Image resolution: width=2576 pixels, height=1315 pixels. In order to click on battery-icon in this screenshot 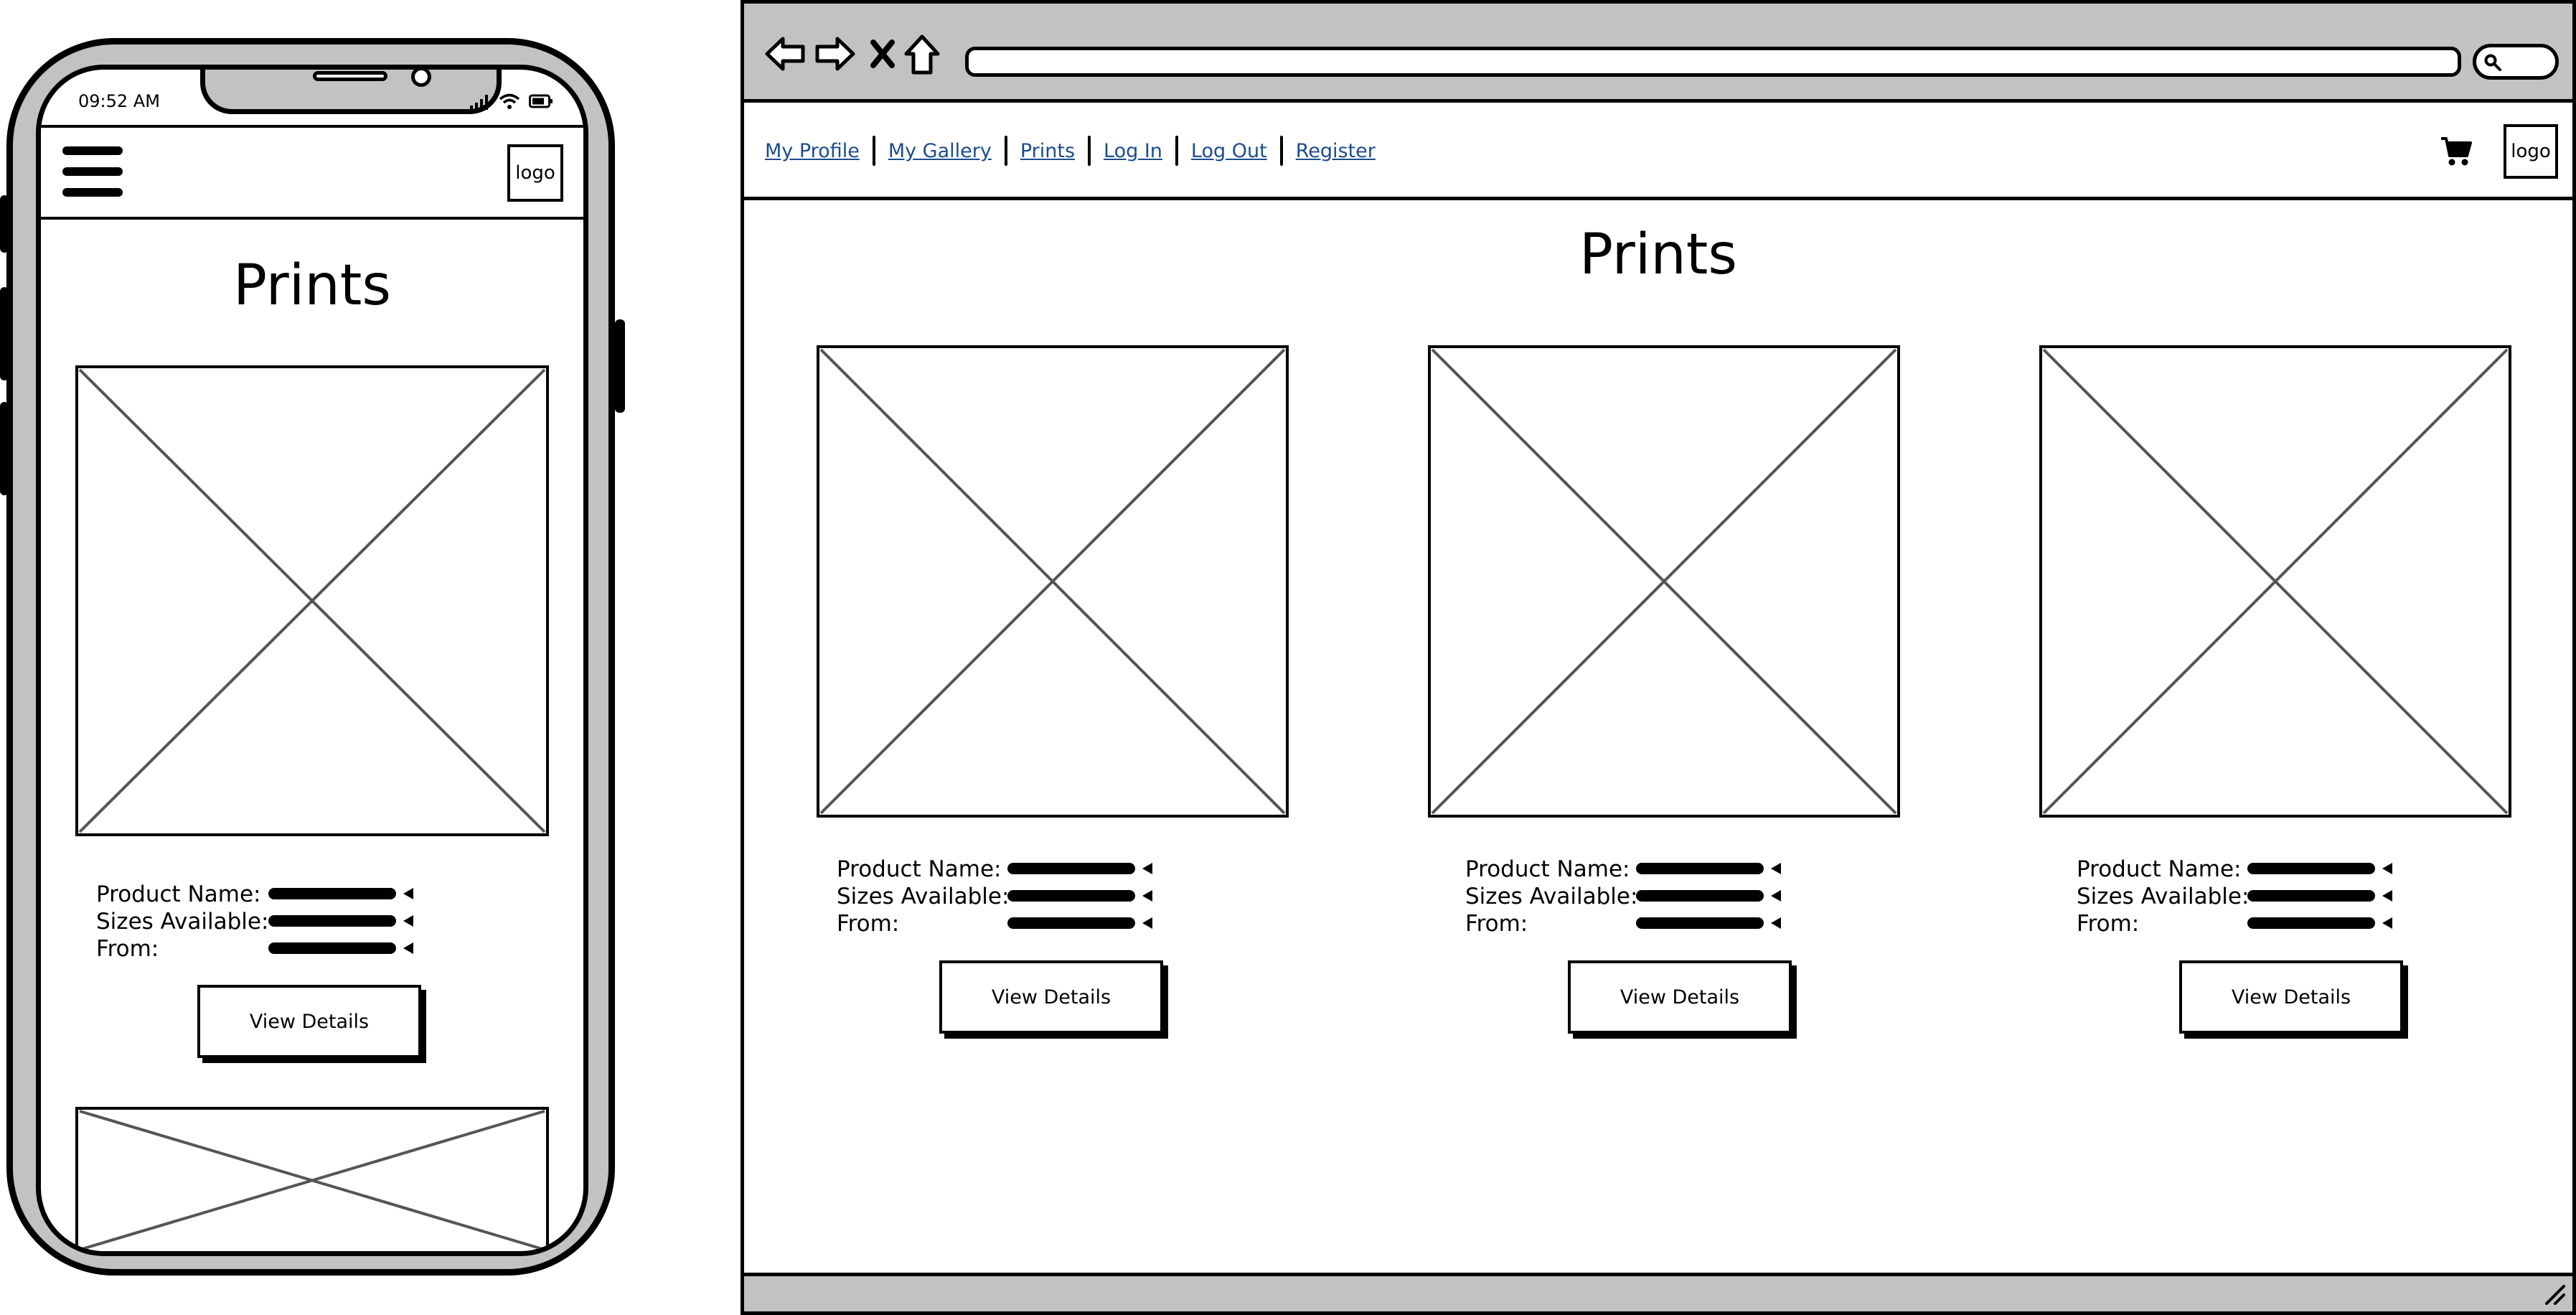, I will do `click(541, 101)`.